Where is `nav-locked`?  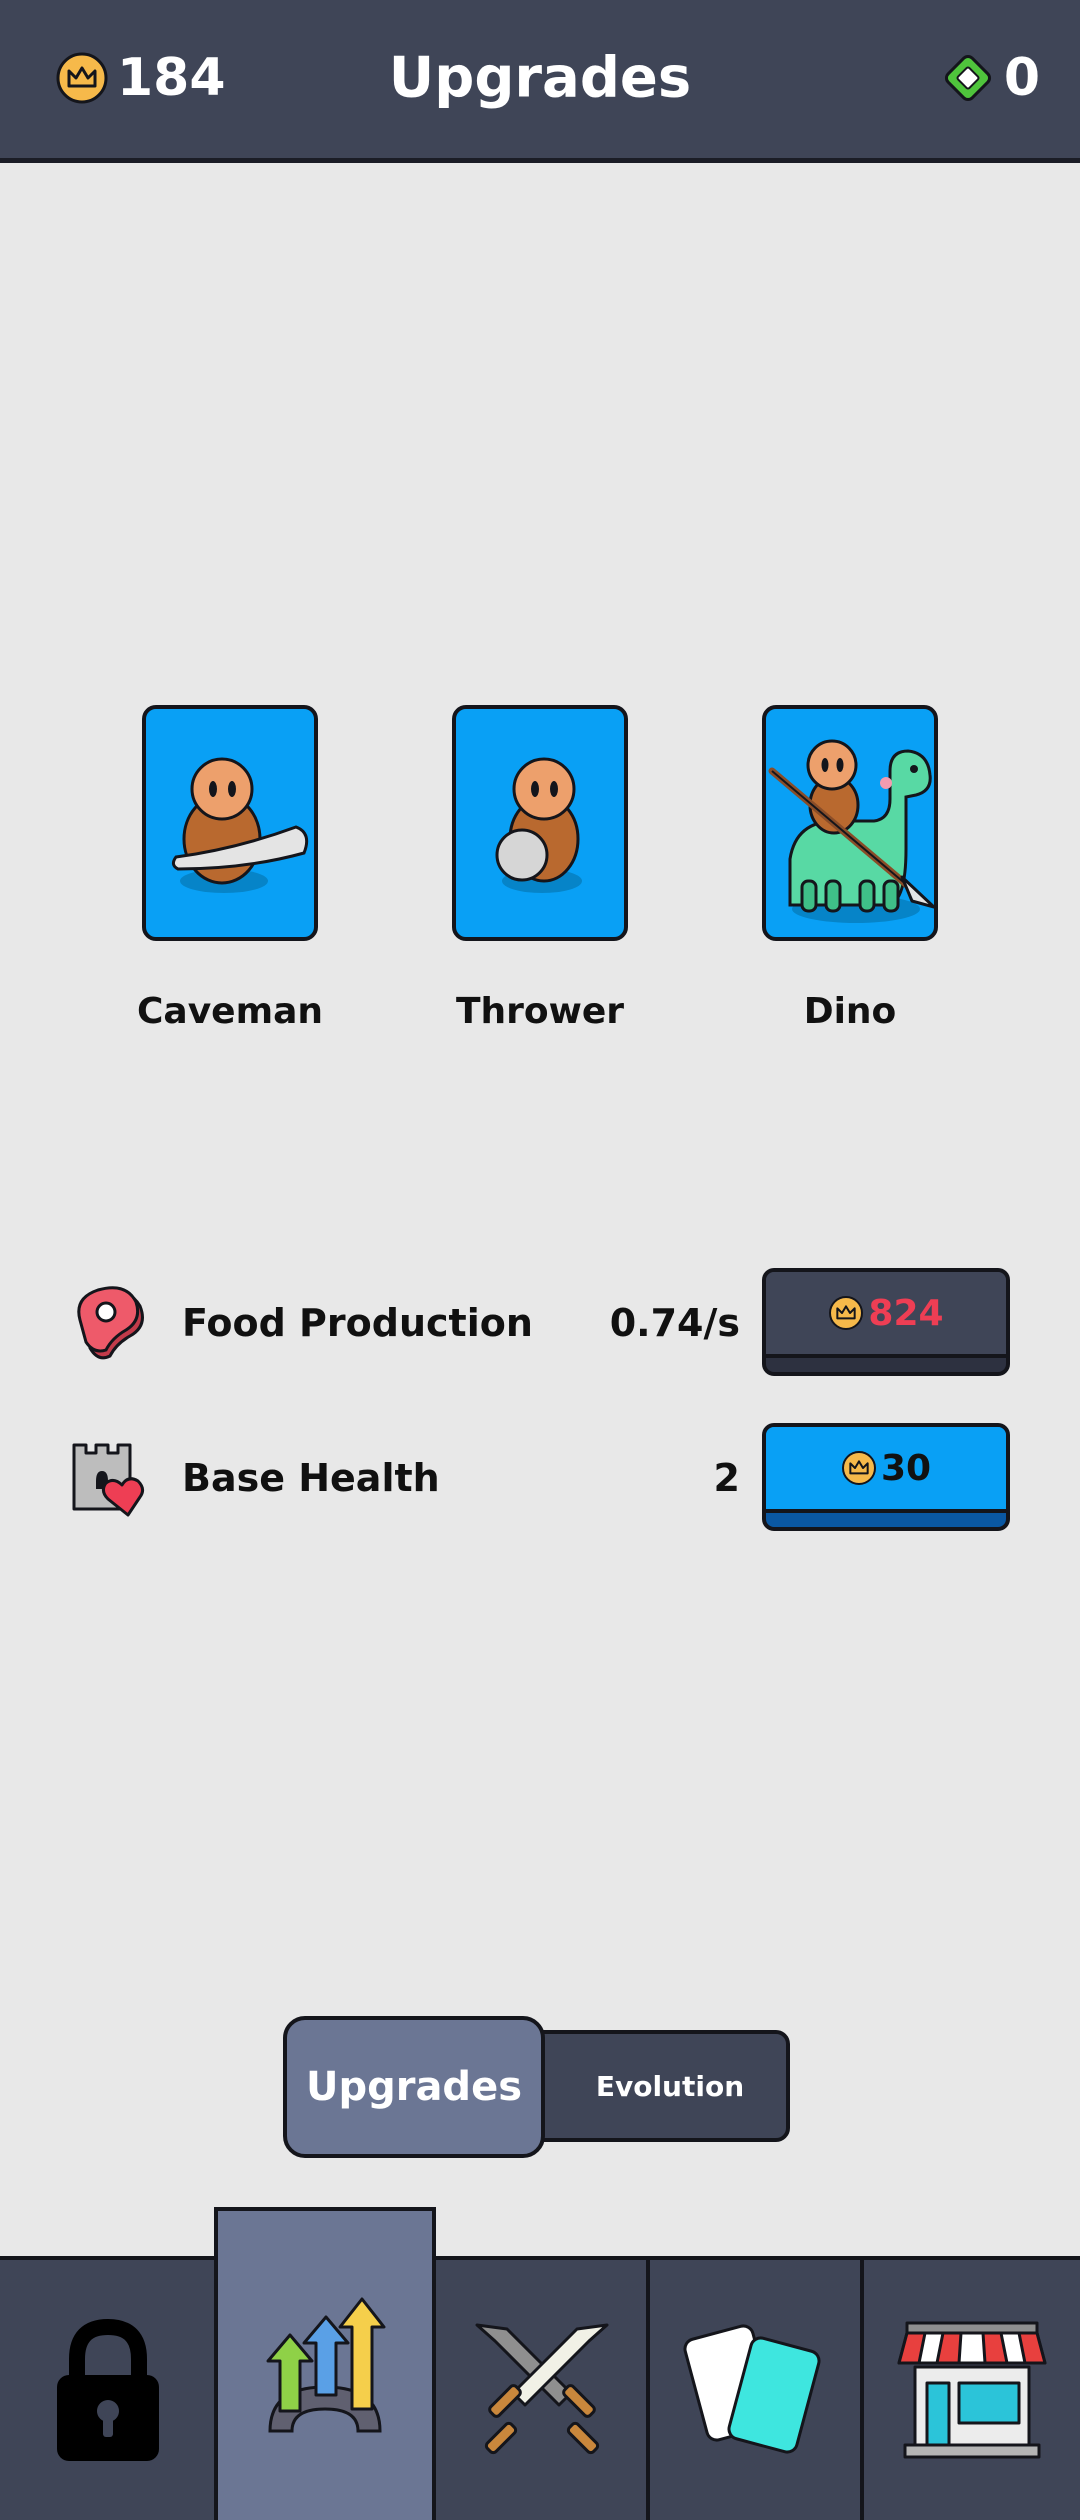
nav-locked is located at coordinates (108, 2388).